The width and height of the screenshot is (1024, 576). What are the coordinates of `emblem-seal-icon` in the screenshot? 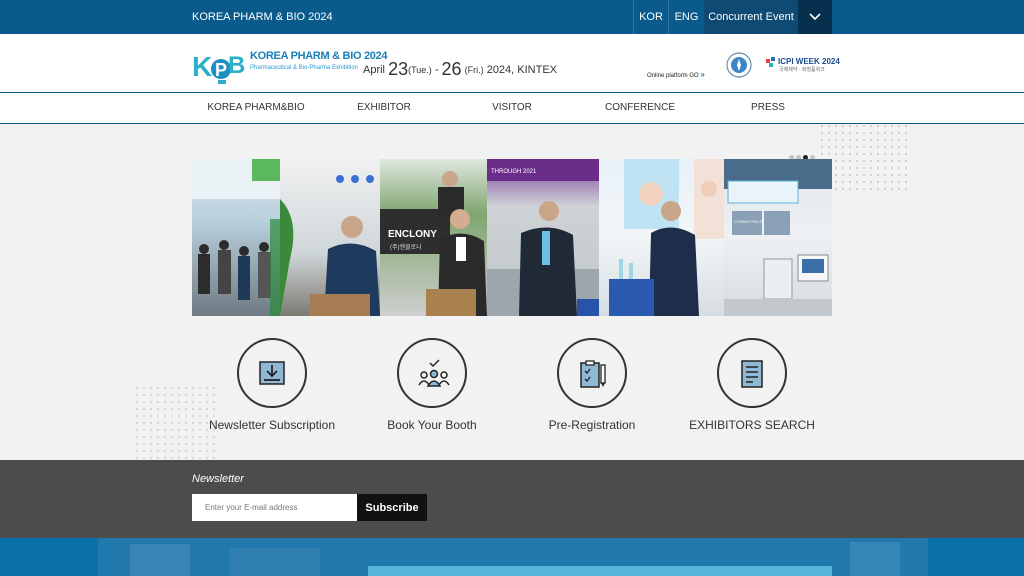 It's located at (739, 65).